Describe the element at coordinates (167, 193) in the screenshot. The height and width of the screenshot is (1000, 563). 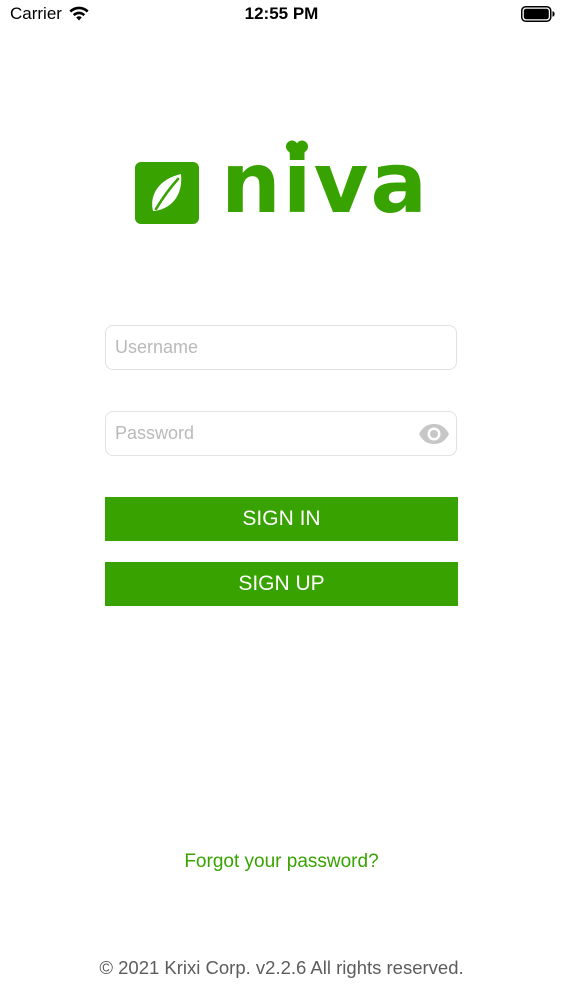
I see `leaf-icon` at that location.